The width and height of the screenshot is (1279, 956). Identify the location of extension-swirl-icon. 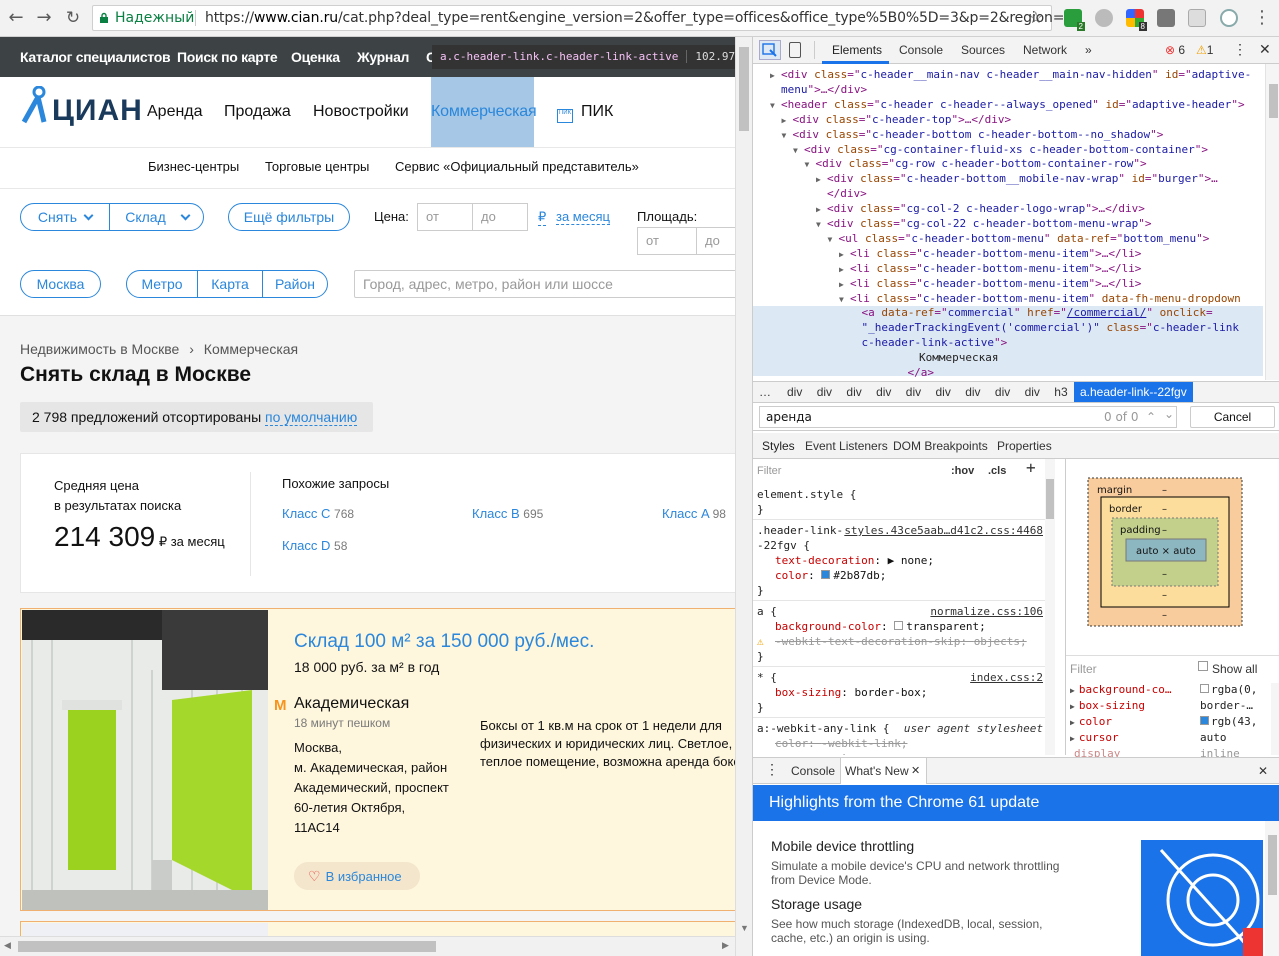
(1229, 18).